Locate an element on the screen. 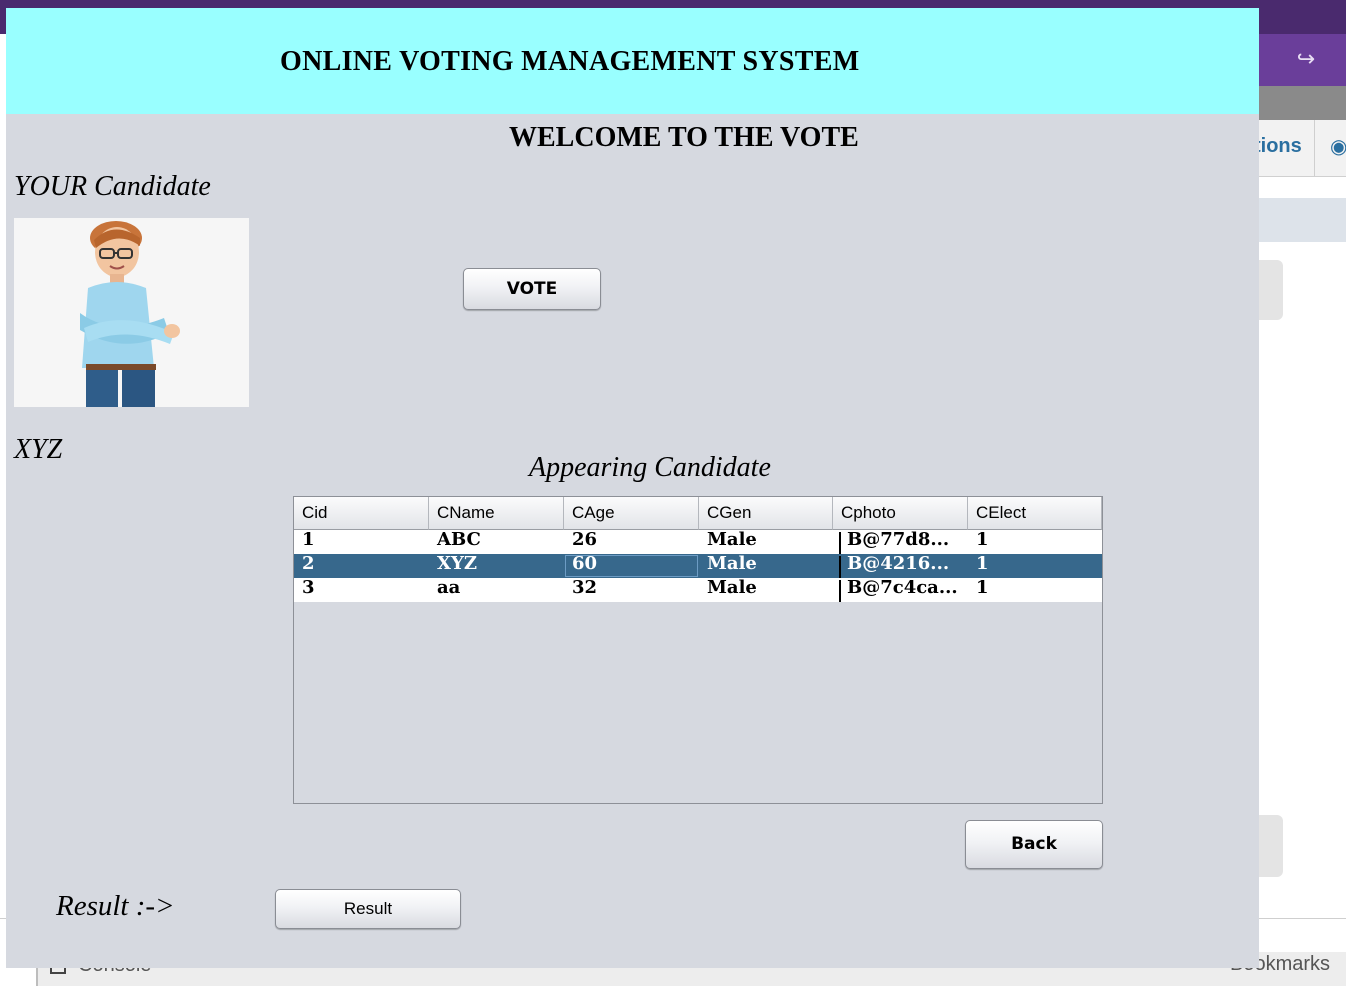 This screenshot has width=1346, height=987. header-band: ONLINE VOTING MANAGEMENT SYSTEM is located at coordinates (632, 61).